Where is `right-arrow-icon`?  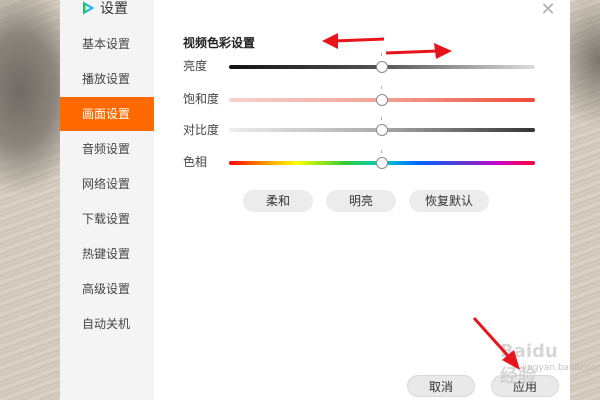
right-arrow-icon is located at coordinates (418, 51).